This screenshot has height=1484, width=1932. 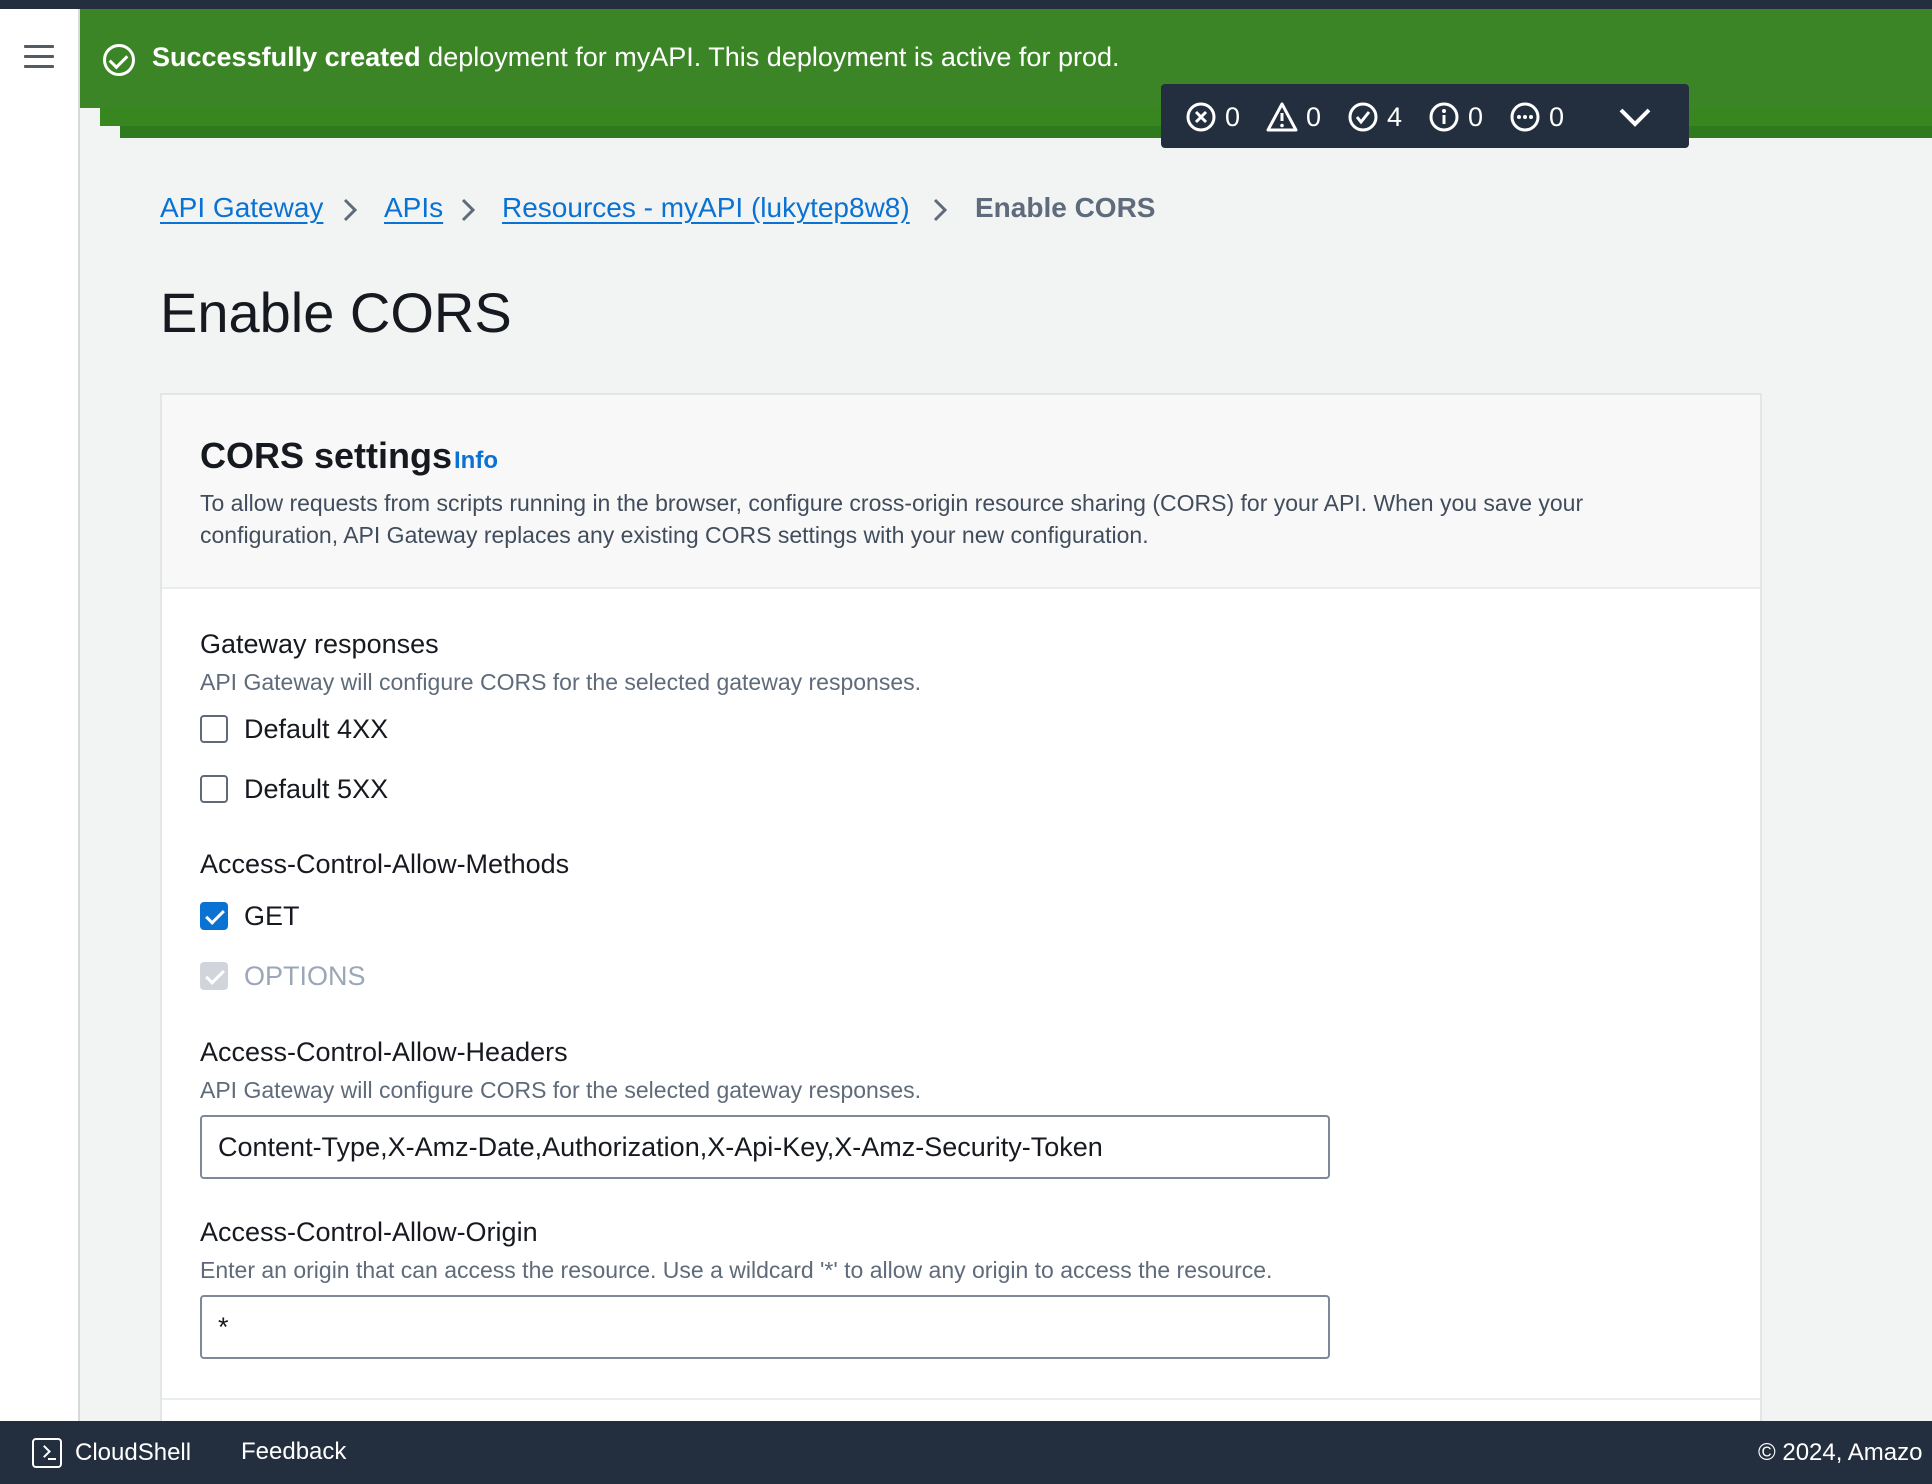 I want to click on breadcrumb-resources: Resources - myAPI (lukytep8w8), so click(x=706, y=208).